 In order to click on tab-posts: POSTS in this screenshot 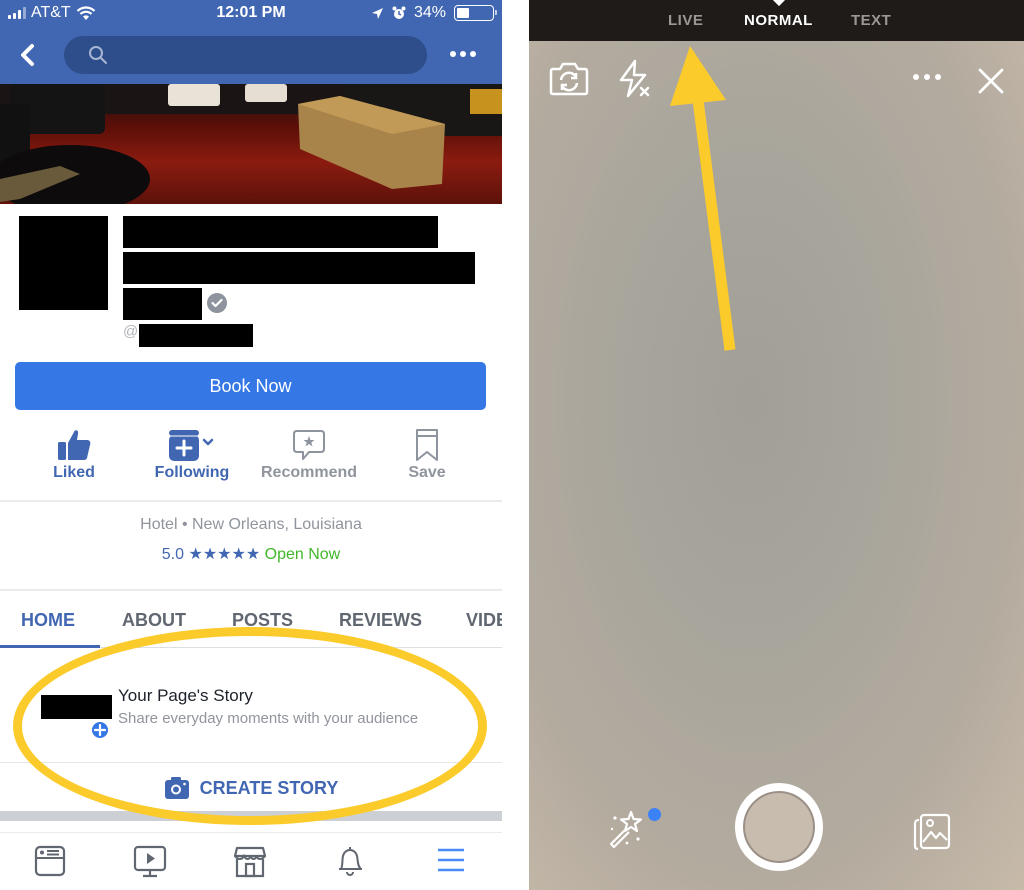, I will do `click(262, 620)`.